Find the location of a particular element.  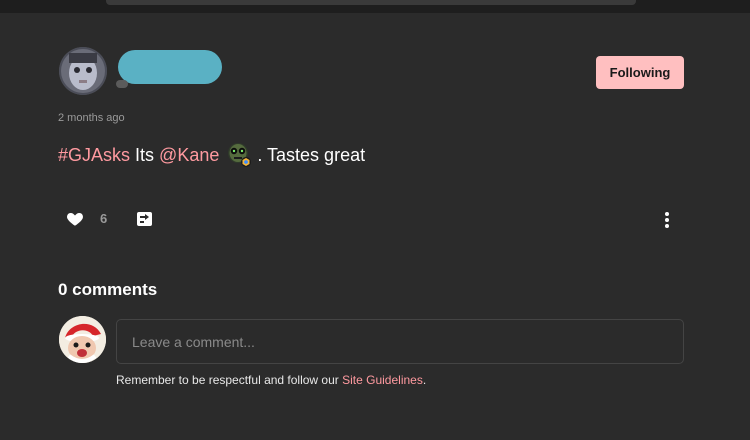

post-timestamp: 2 months ago is located at coordinates (91, 118).